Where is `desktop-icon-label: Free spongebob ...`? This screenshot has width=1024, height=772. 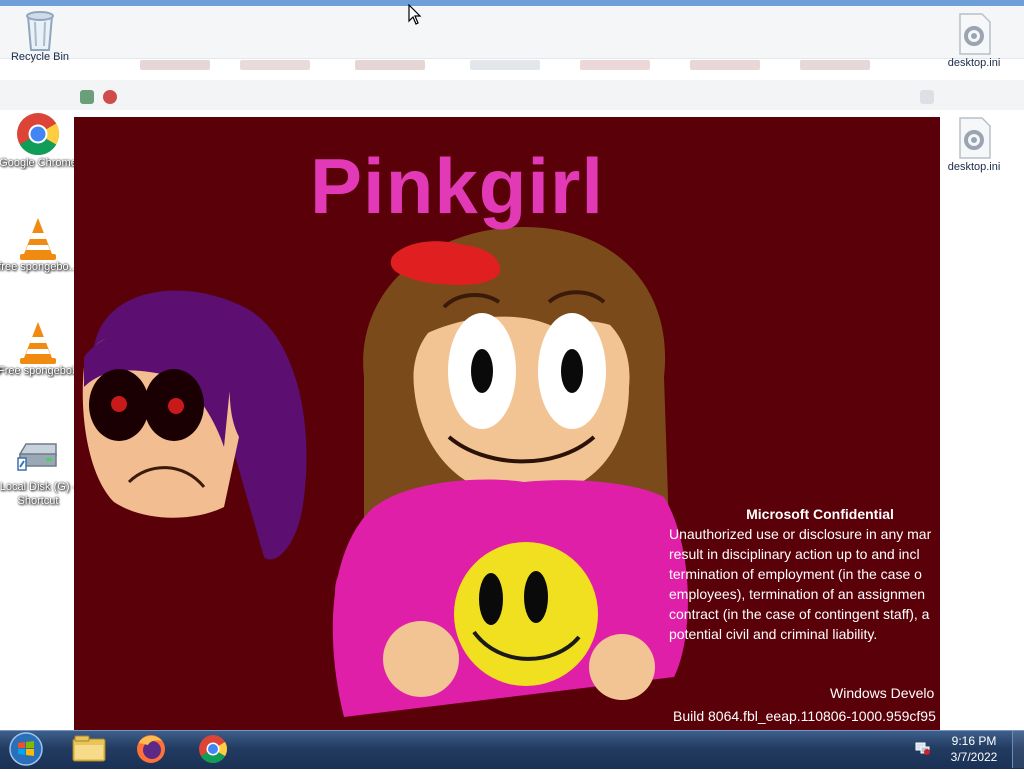
desktop-icon-label: Free spongebob ... is located at coordinates (39, 371).